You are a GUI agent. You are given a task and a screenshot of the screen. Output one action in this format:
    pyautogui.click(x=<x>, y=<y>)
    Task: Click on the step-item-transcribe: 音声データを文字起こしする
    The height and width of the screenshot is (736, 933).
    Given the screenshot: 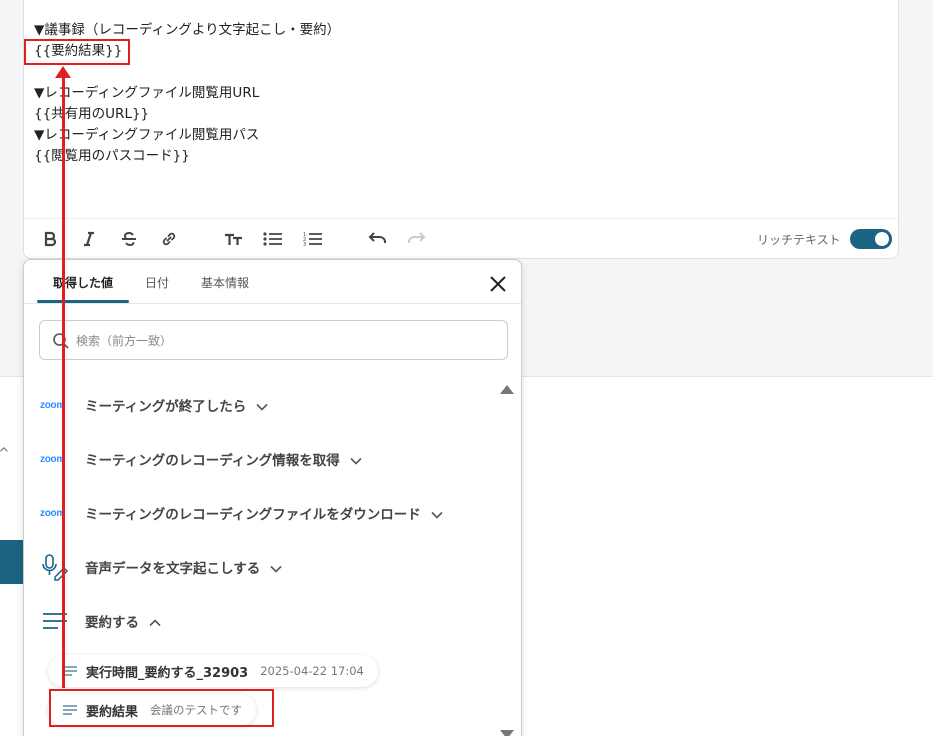 What is the action you would take?
    pyautogui.click(x=254, y=567)
    